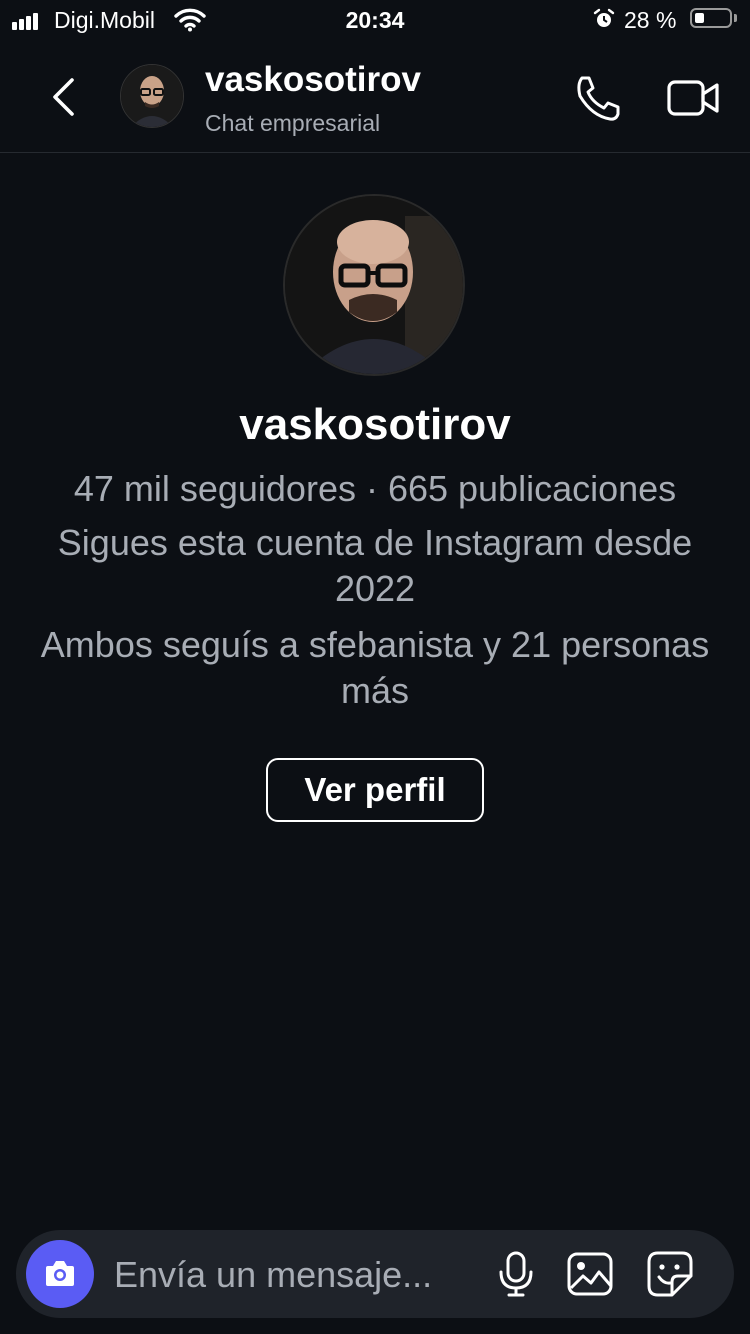 This screenshot has height=1334, width=750. I want to click on header-avatar, so click(152, 96).